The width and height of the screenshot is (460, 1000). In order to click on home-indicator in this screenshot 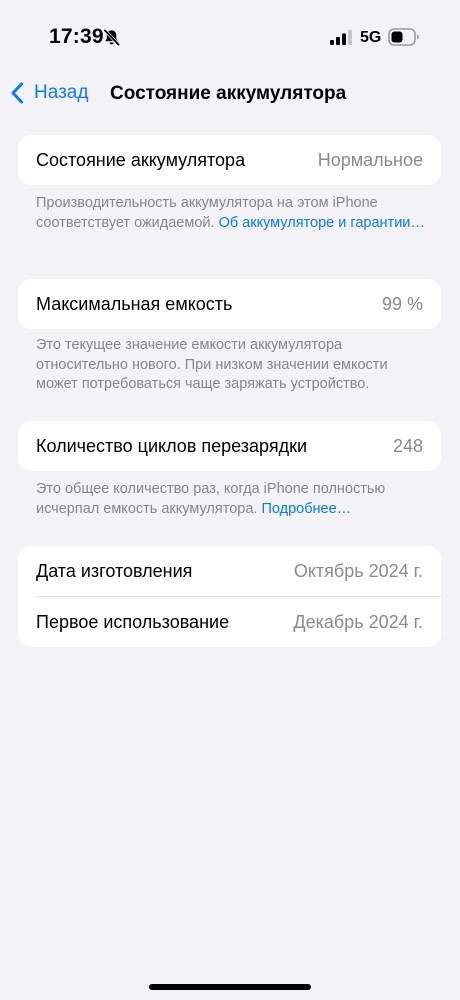, I will do `click(230, 987)`.